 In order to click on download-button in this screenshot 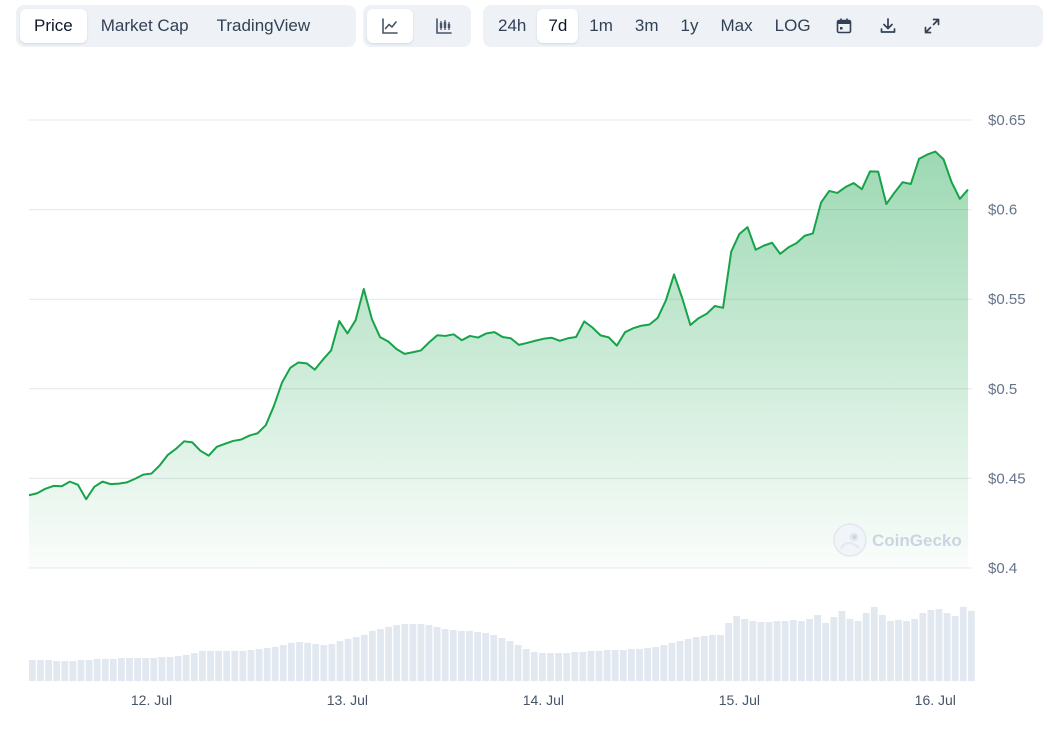, I will do `click(888, 26)`.